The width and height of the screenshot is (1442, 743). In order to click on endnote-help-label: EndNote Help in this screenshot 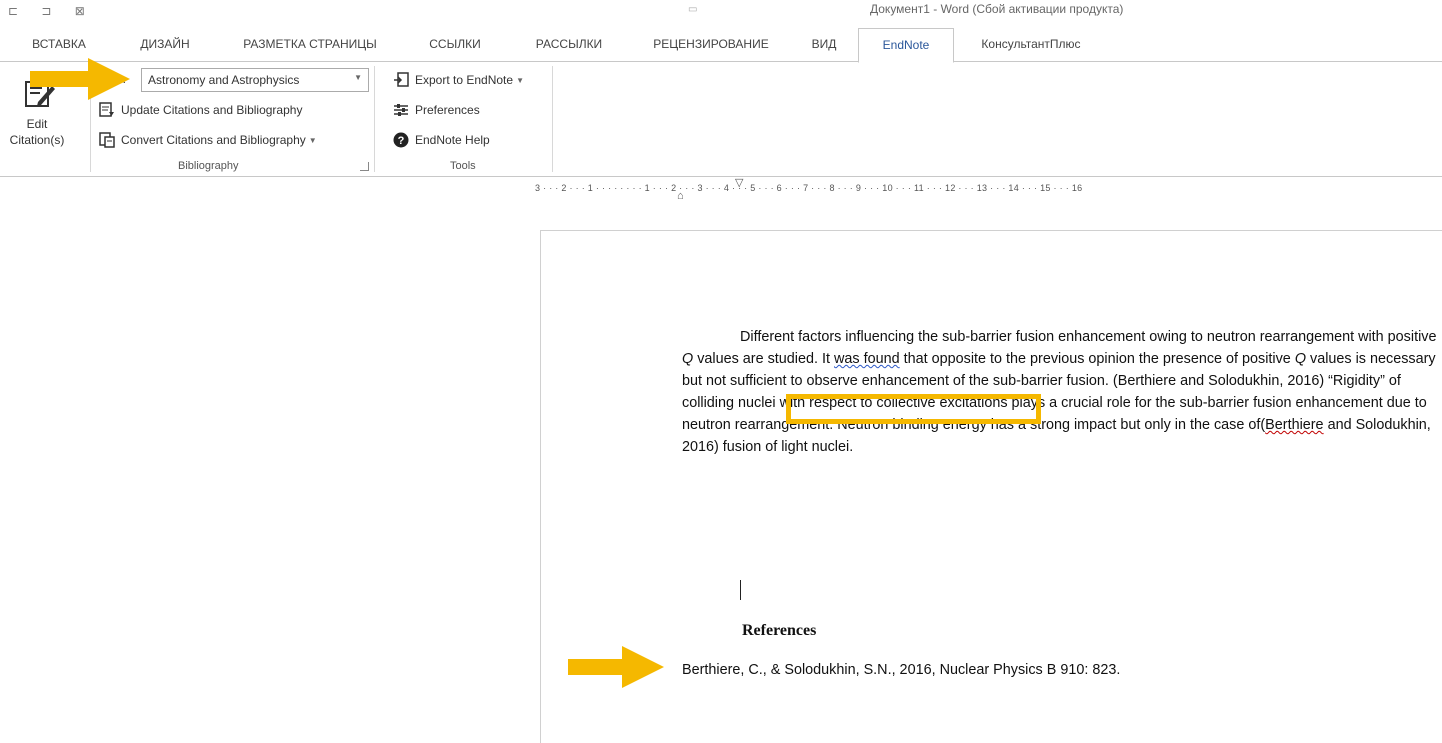, I will do `click(452, 140)`.